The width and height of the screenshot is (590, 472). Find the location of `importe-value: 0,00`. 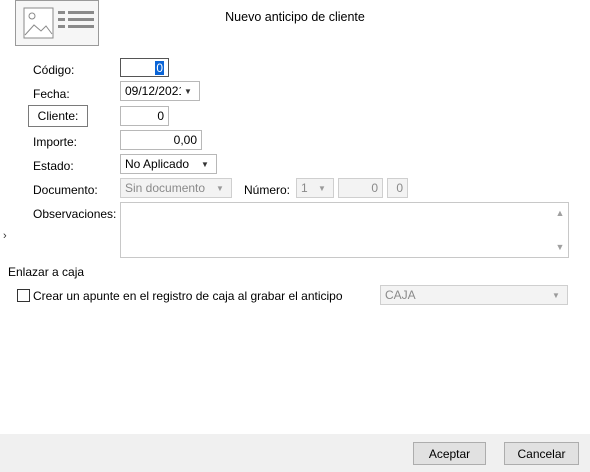

importe-value: 0,00 is located at coordinates (185, 140).